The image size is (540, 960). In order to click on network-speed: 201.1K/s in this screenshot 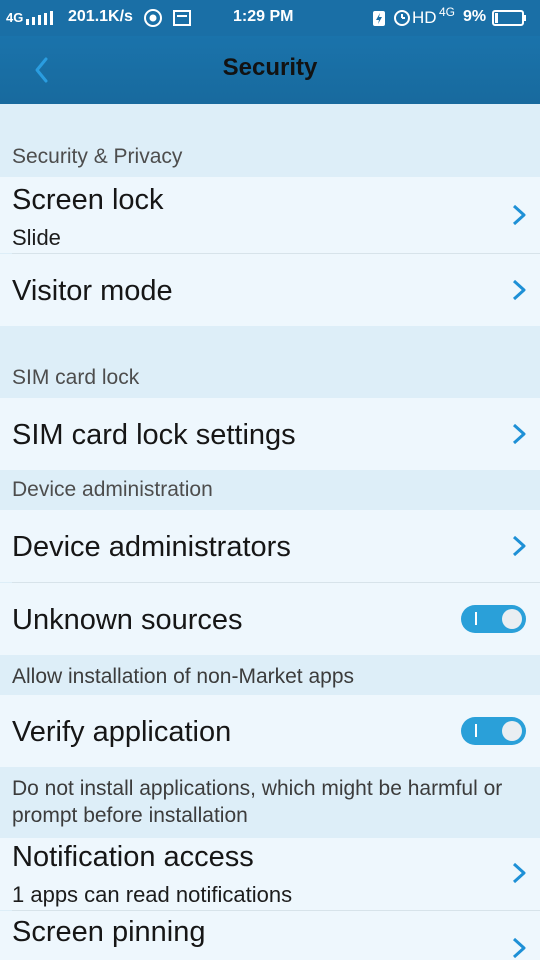, I will do `click(100, 16)`.